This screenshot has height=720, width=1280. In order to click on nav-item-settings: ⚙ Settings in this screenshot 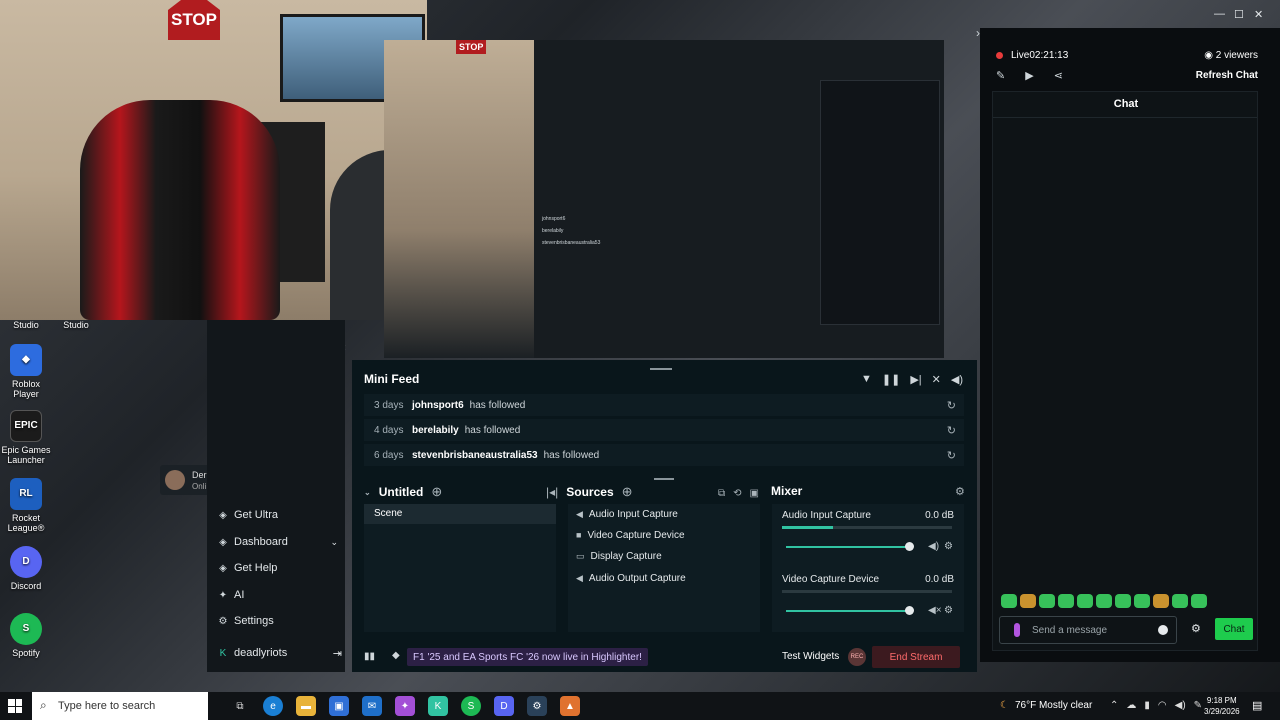, I will do `click(246, 621)`.